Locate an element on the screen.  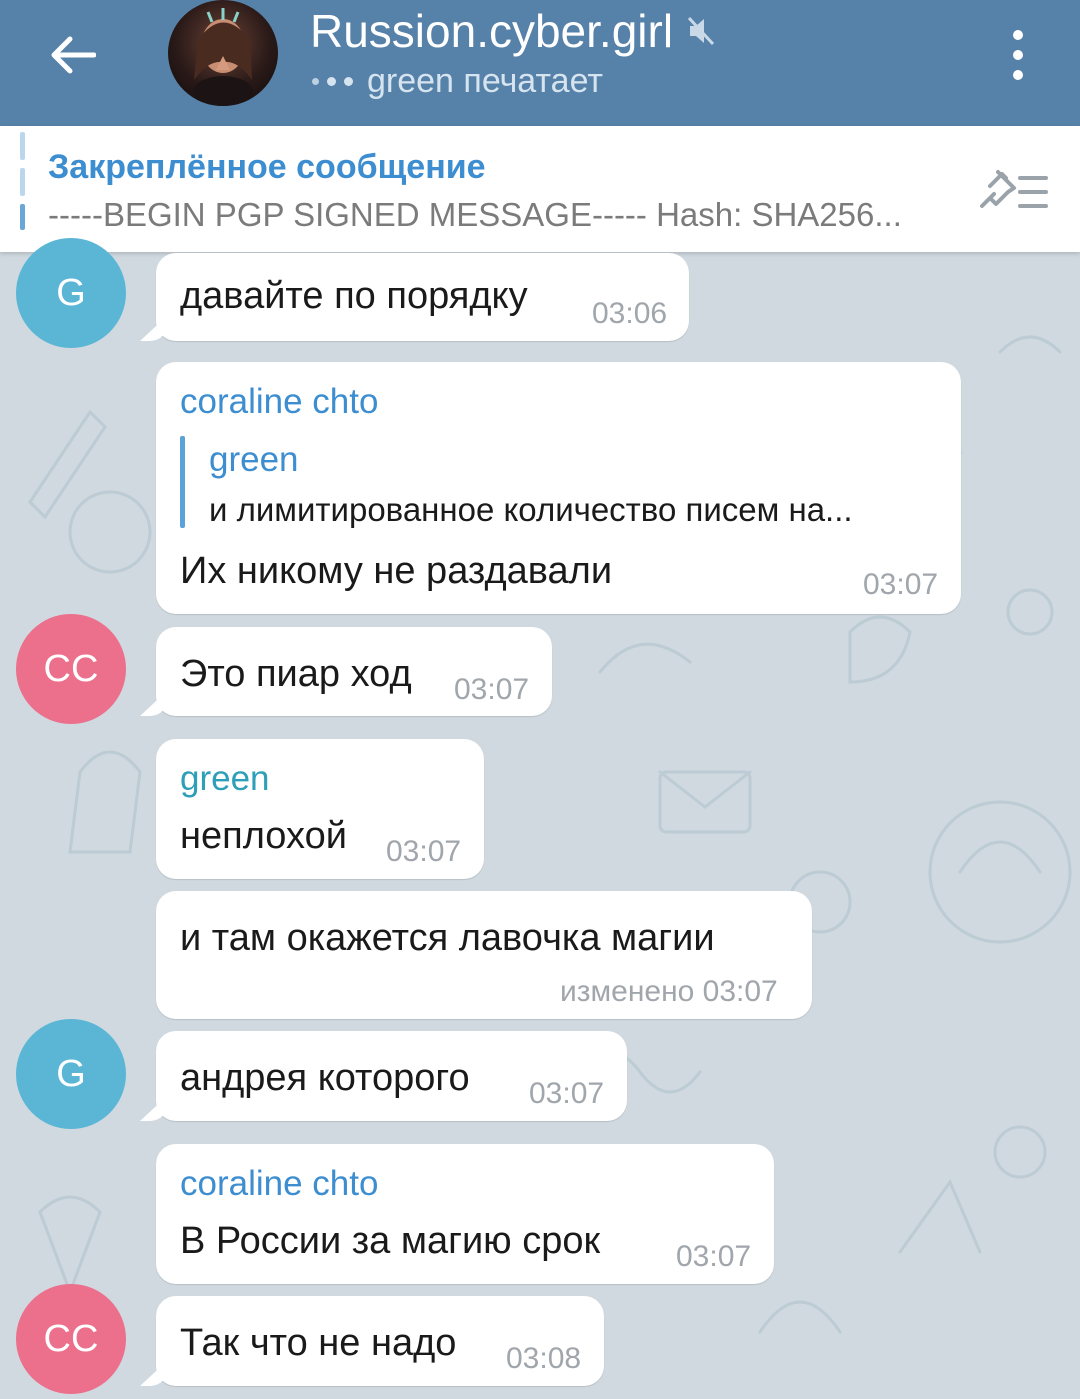
arrow-left-icon is located at coordinates (73, 55).